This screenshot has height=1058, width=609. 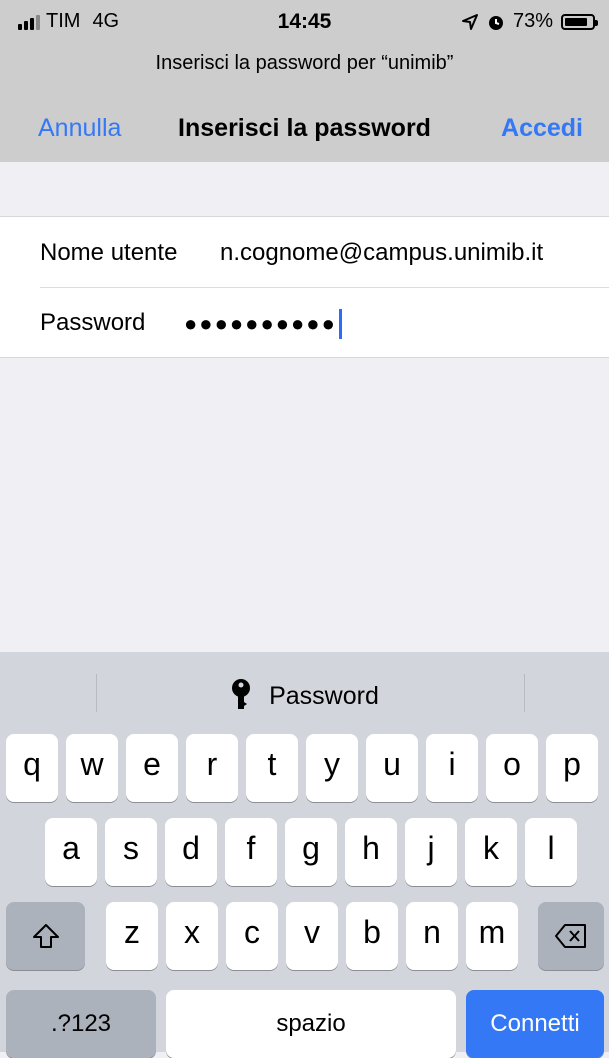 I want to click on key-z: z, so click(x=132, y=936).